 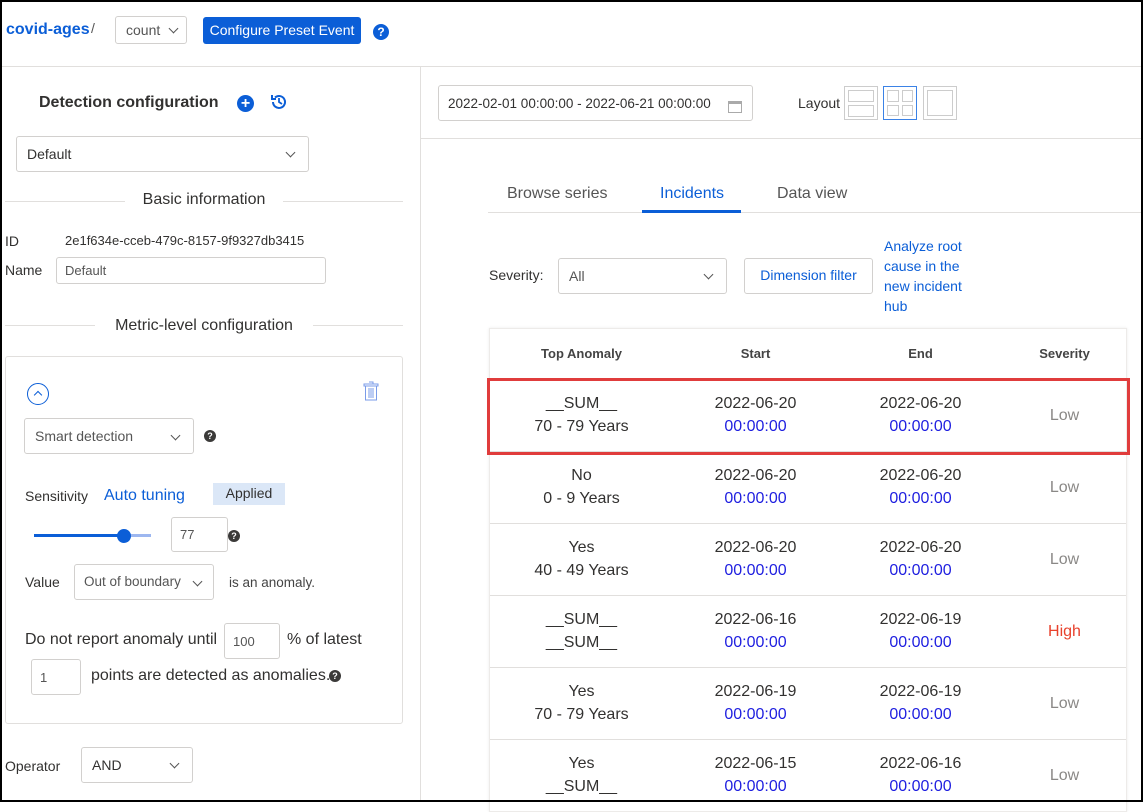 I want to click on value-label: Value, so click(x=42, y=582).